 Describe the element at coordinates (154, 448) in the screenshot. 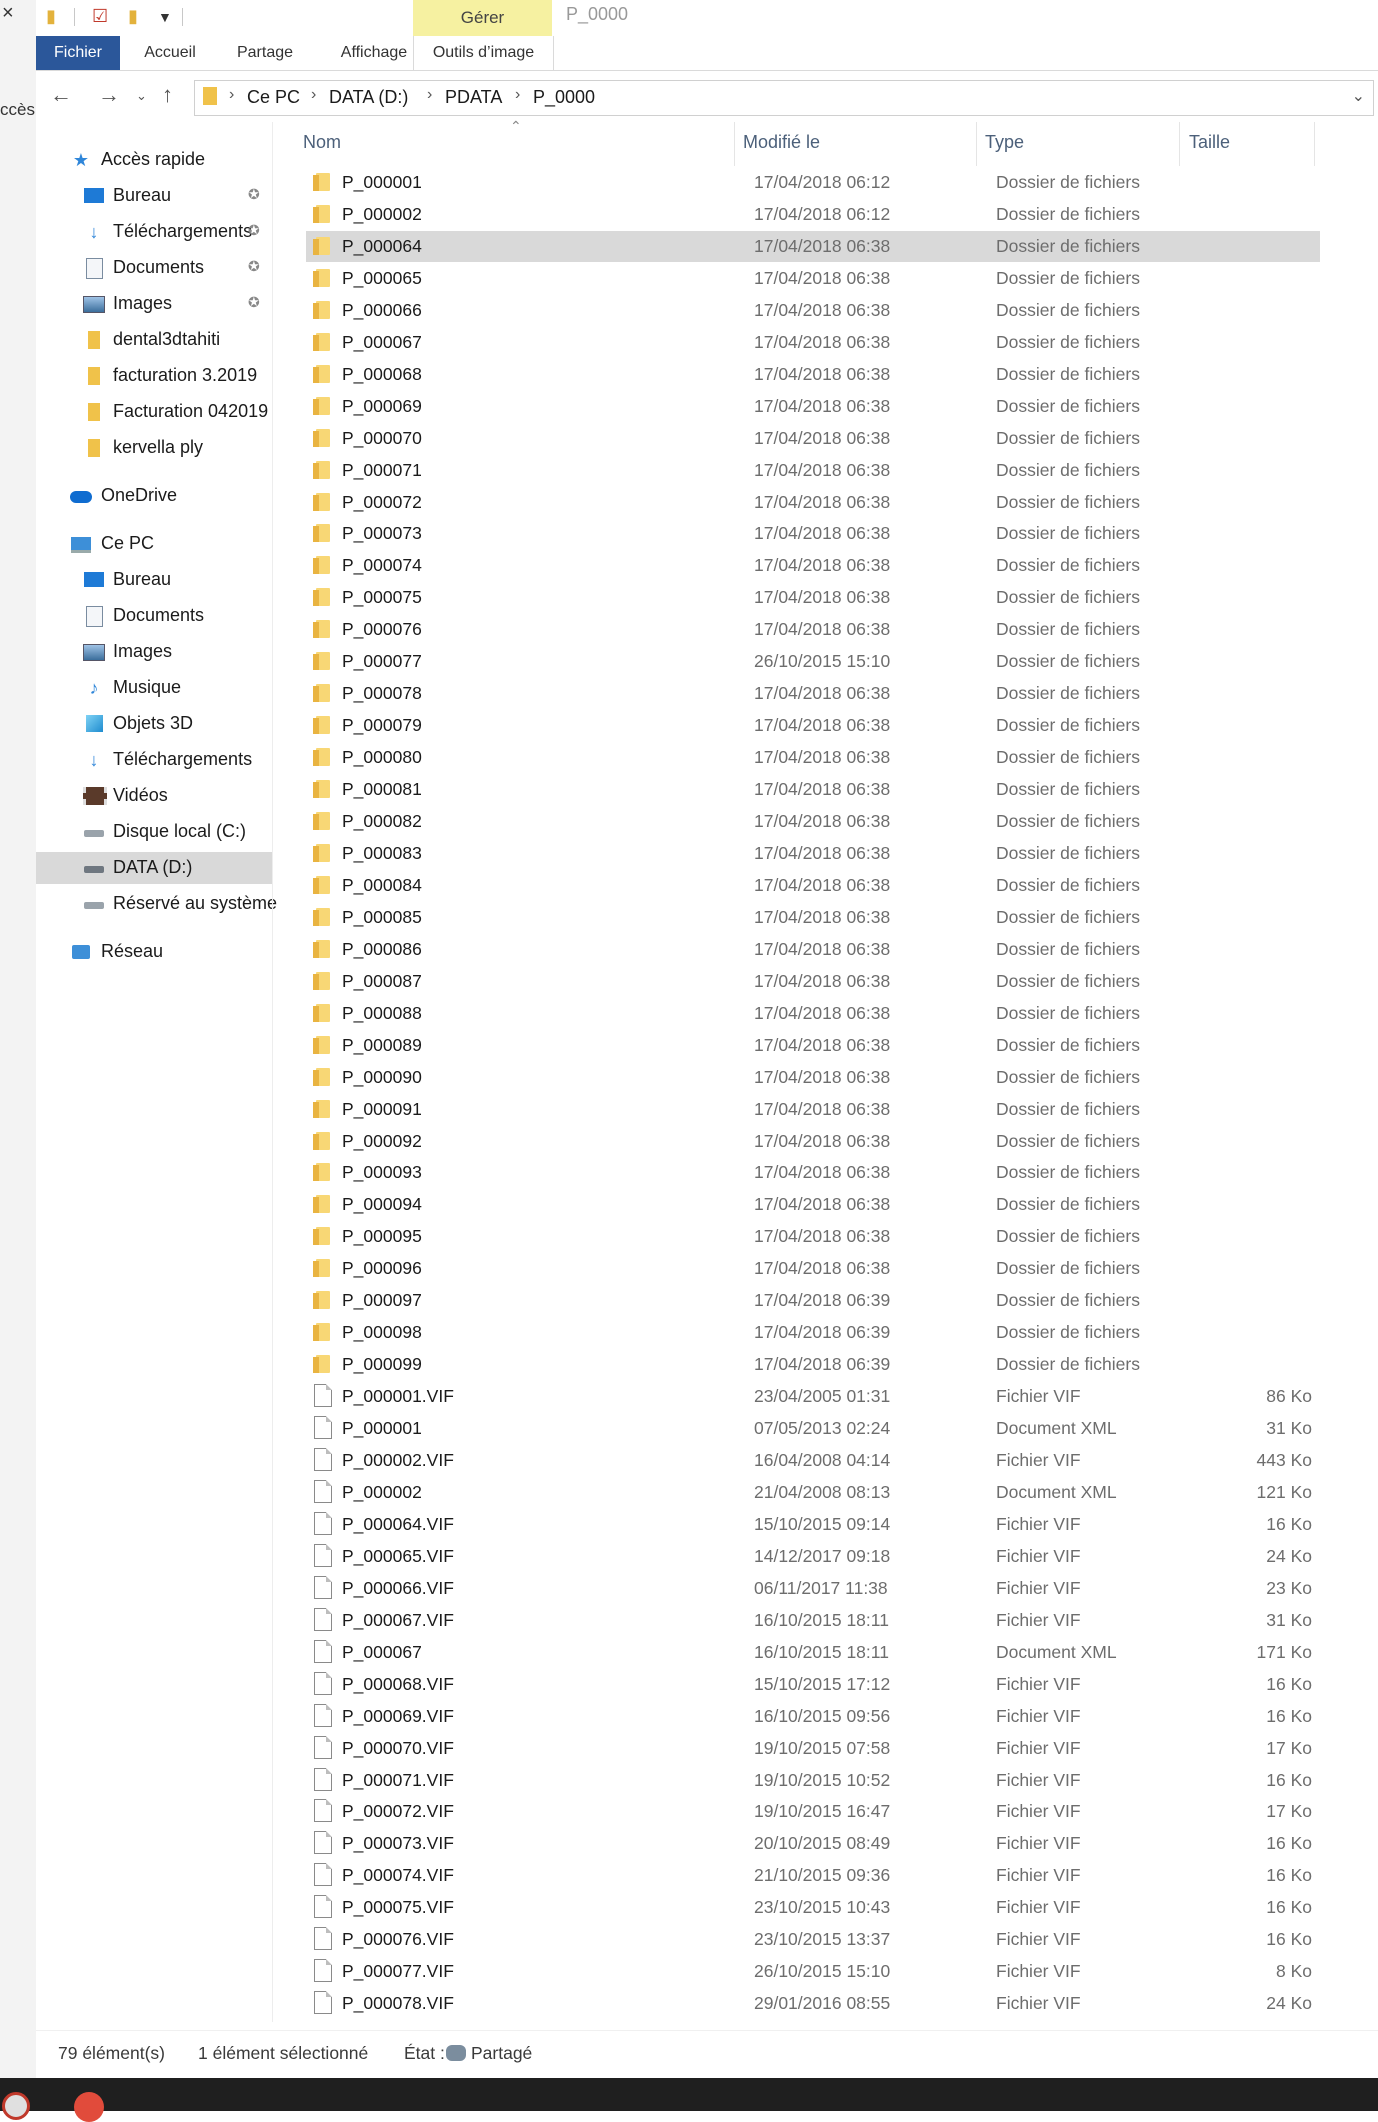

I see `sidebar-item-kervella-ply: kervella ply` at that location.